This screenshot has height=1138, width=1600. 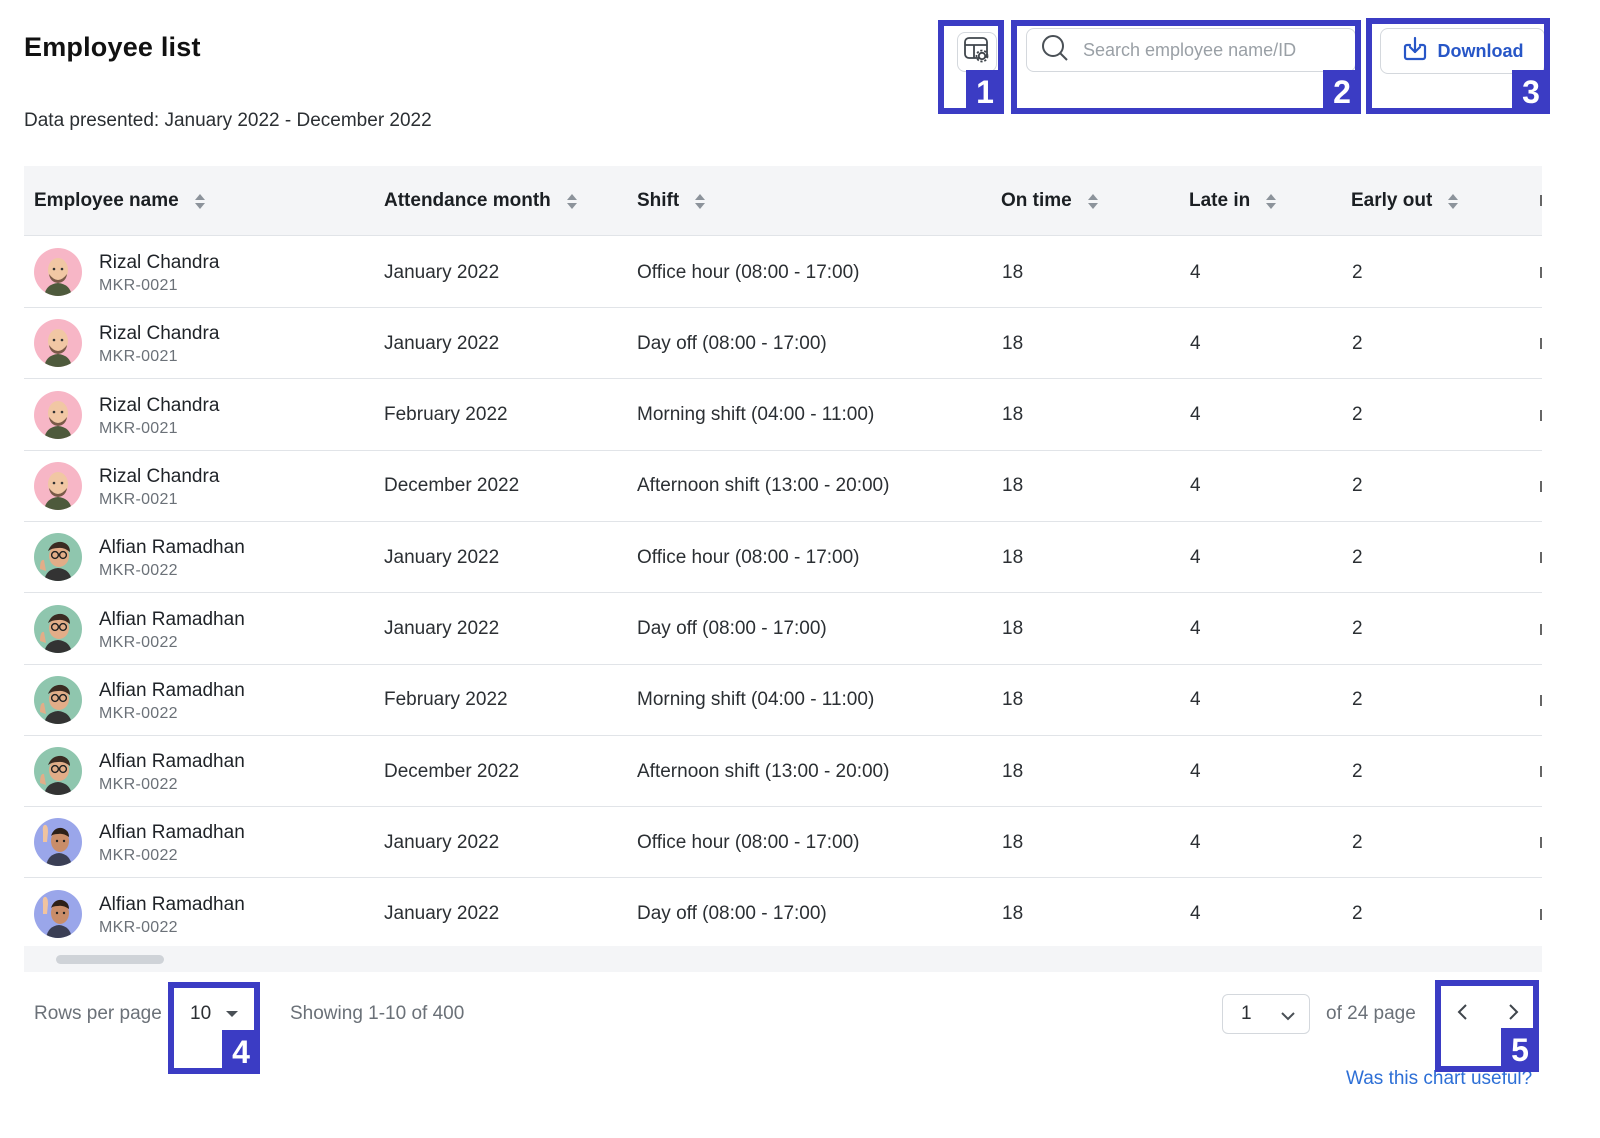 What do you see at coordinates (106, 200) in the screenshot?
I see `column-label: Employee name` at bounding box center [106, 200].